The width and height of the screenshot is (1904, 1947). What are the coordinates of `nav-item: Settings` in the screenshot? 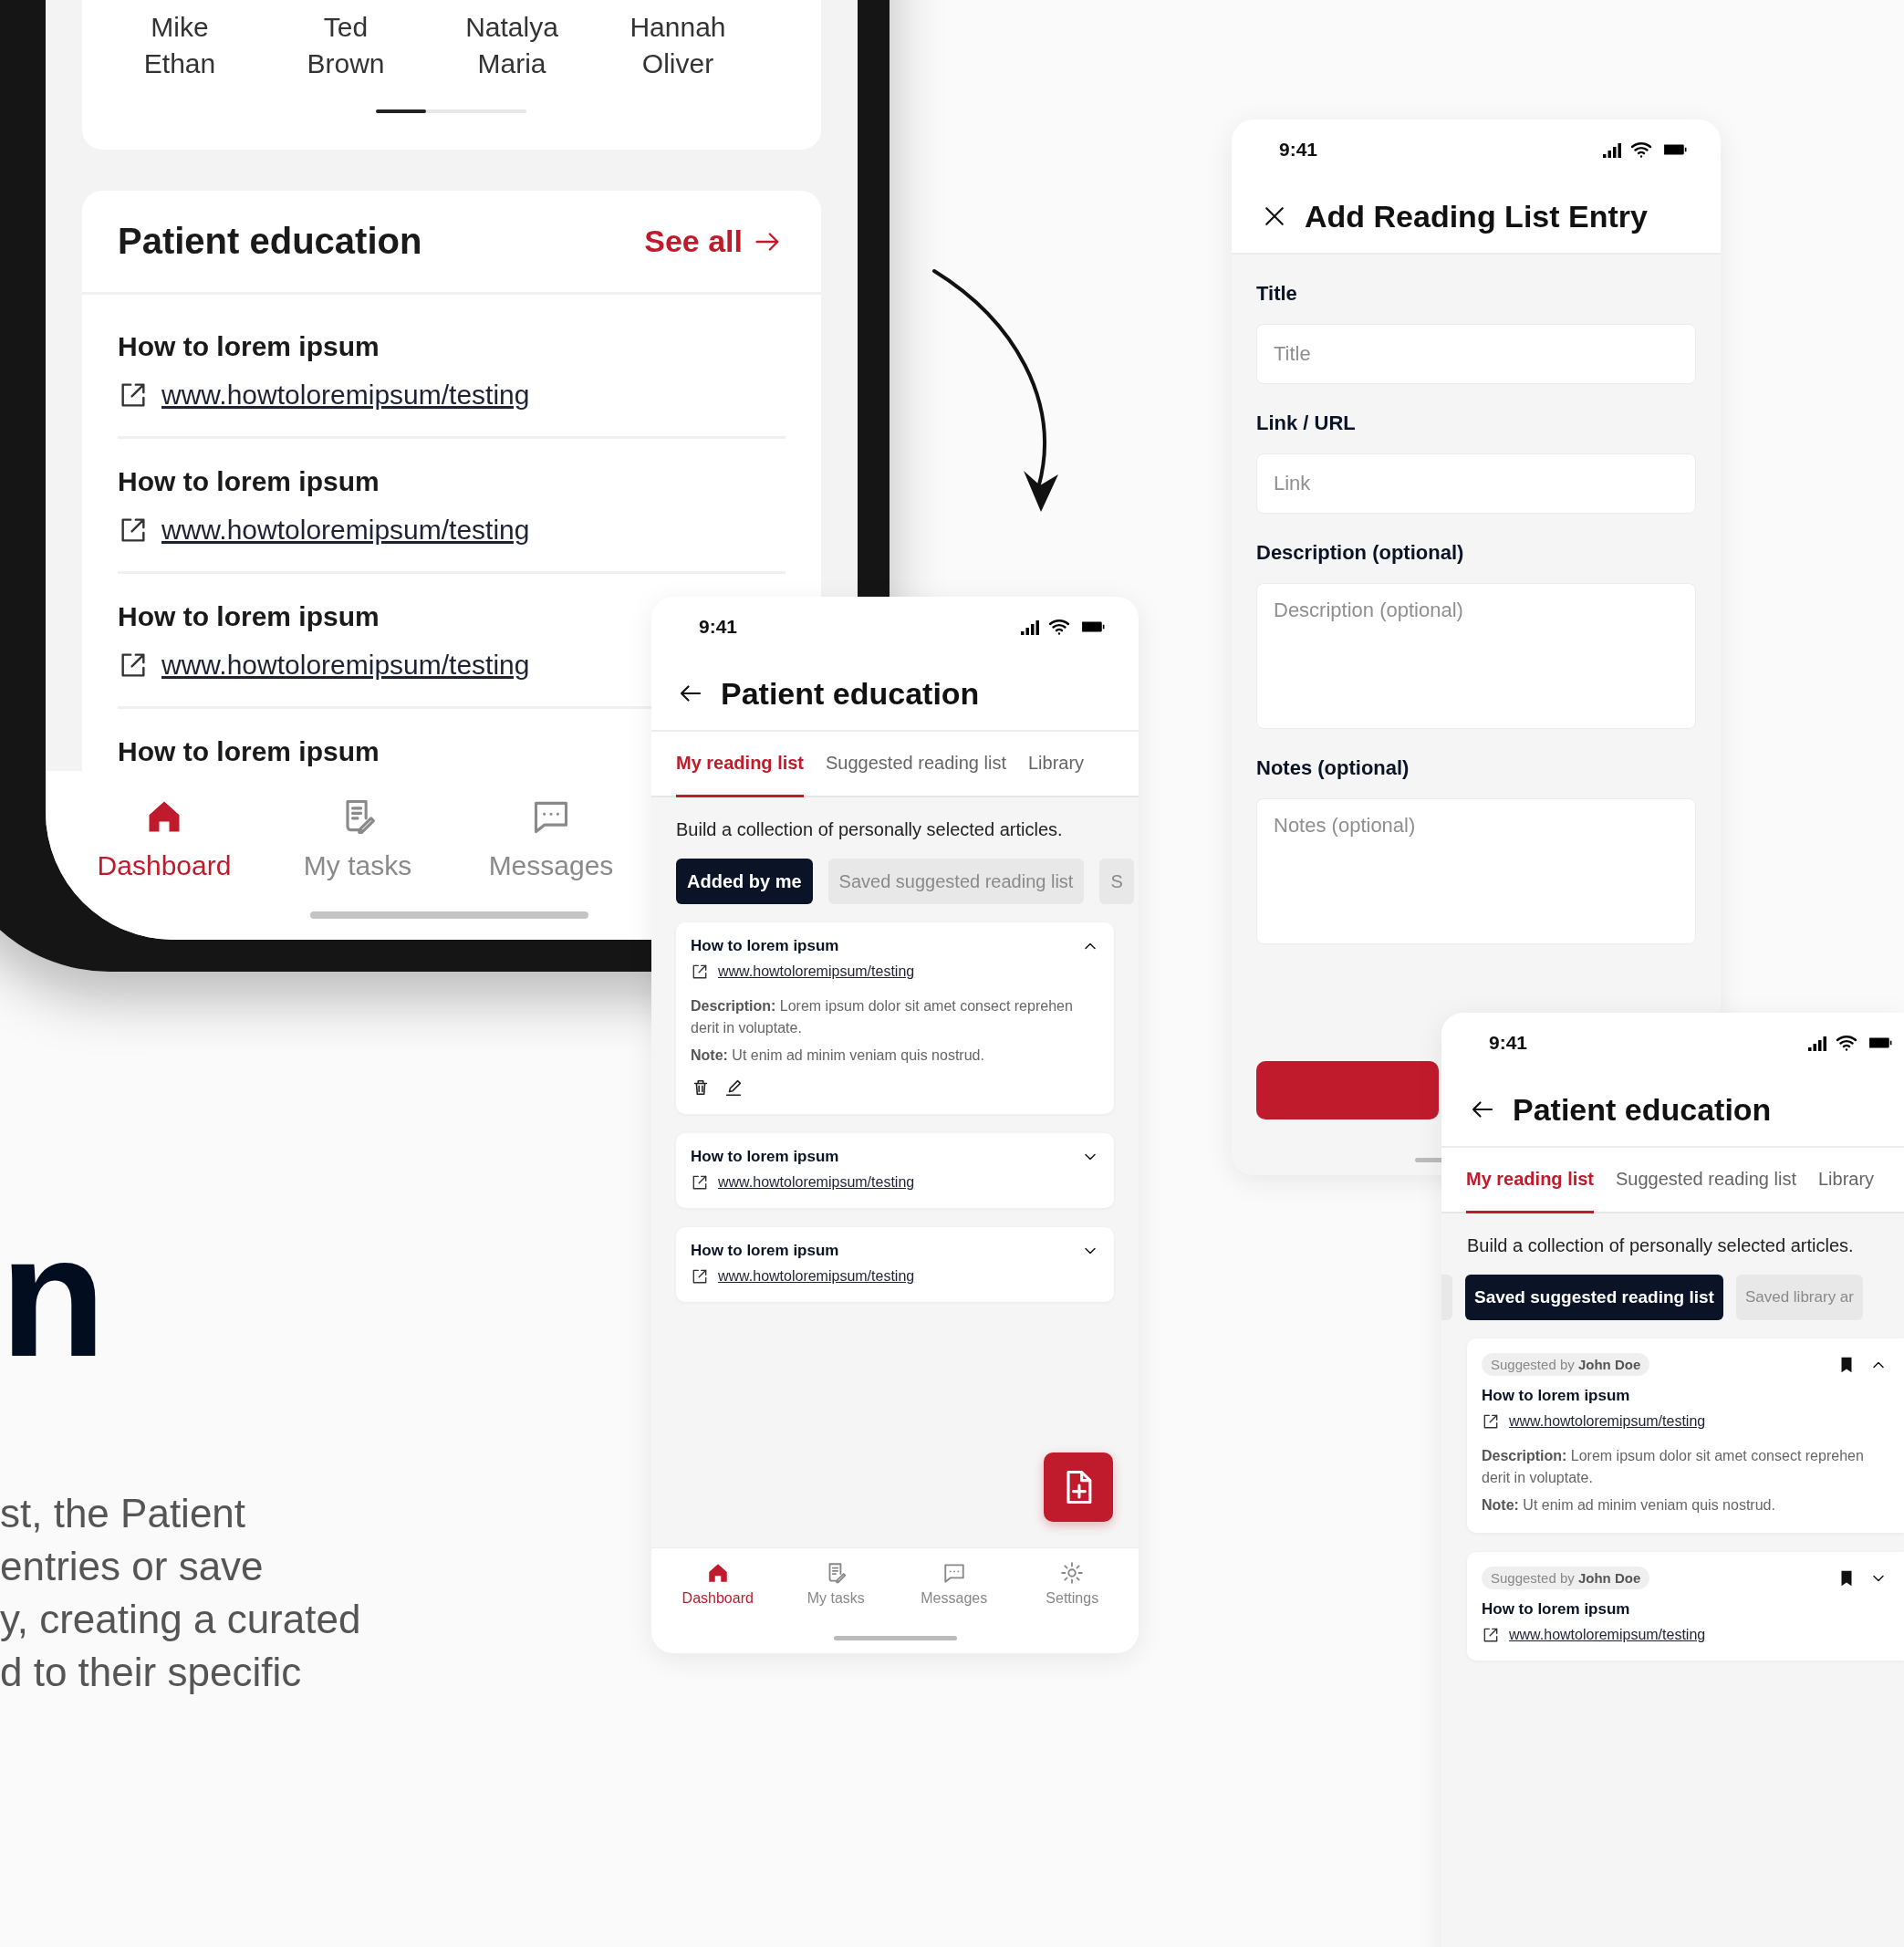 It's located at (1073, 1584).